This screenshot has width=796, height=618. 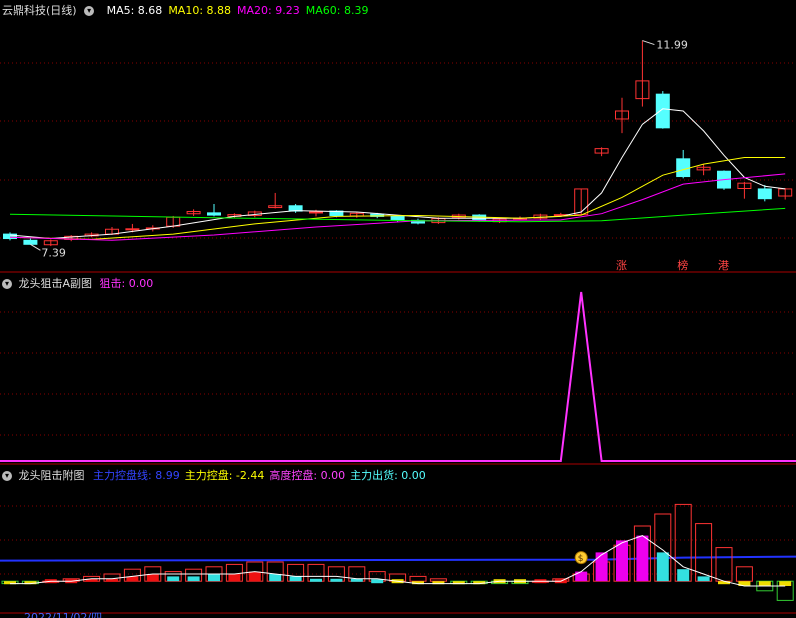 I want to click on ma-line-ma10, so click(x=397, y=198).